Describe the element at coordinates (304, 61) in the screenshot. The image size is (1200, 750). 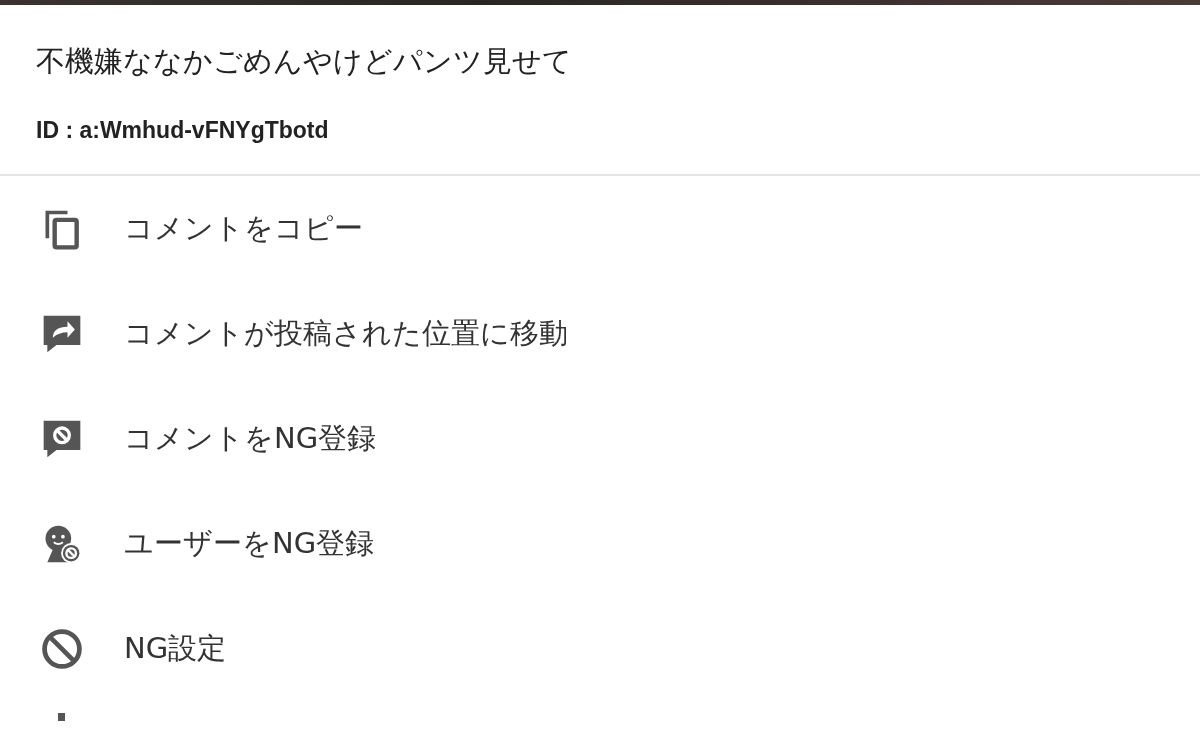
I see `comment-text: 不機嫌ななかごめんやけどパンツ見せて` at that location.